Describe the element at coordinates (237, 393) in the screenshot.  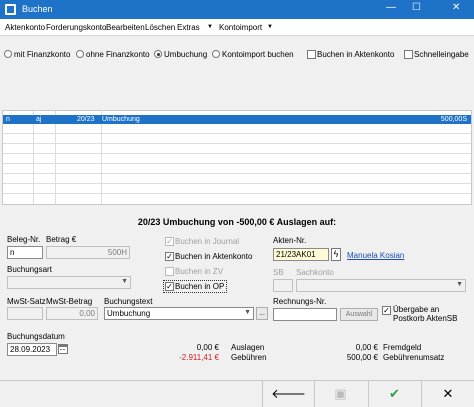
I see `footer-bar: 🡐 ▣ ✔ ✕` at that location.